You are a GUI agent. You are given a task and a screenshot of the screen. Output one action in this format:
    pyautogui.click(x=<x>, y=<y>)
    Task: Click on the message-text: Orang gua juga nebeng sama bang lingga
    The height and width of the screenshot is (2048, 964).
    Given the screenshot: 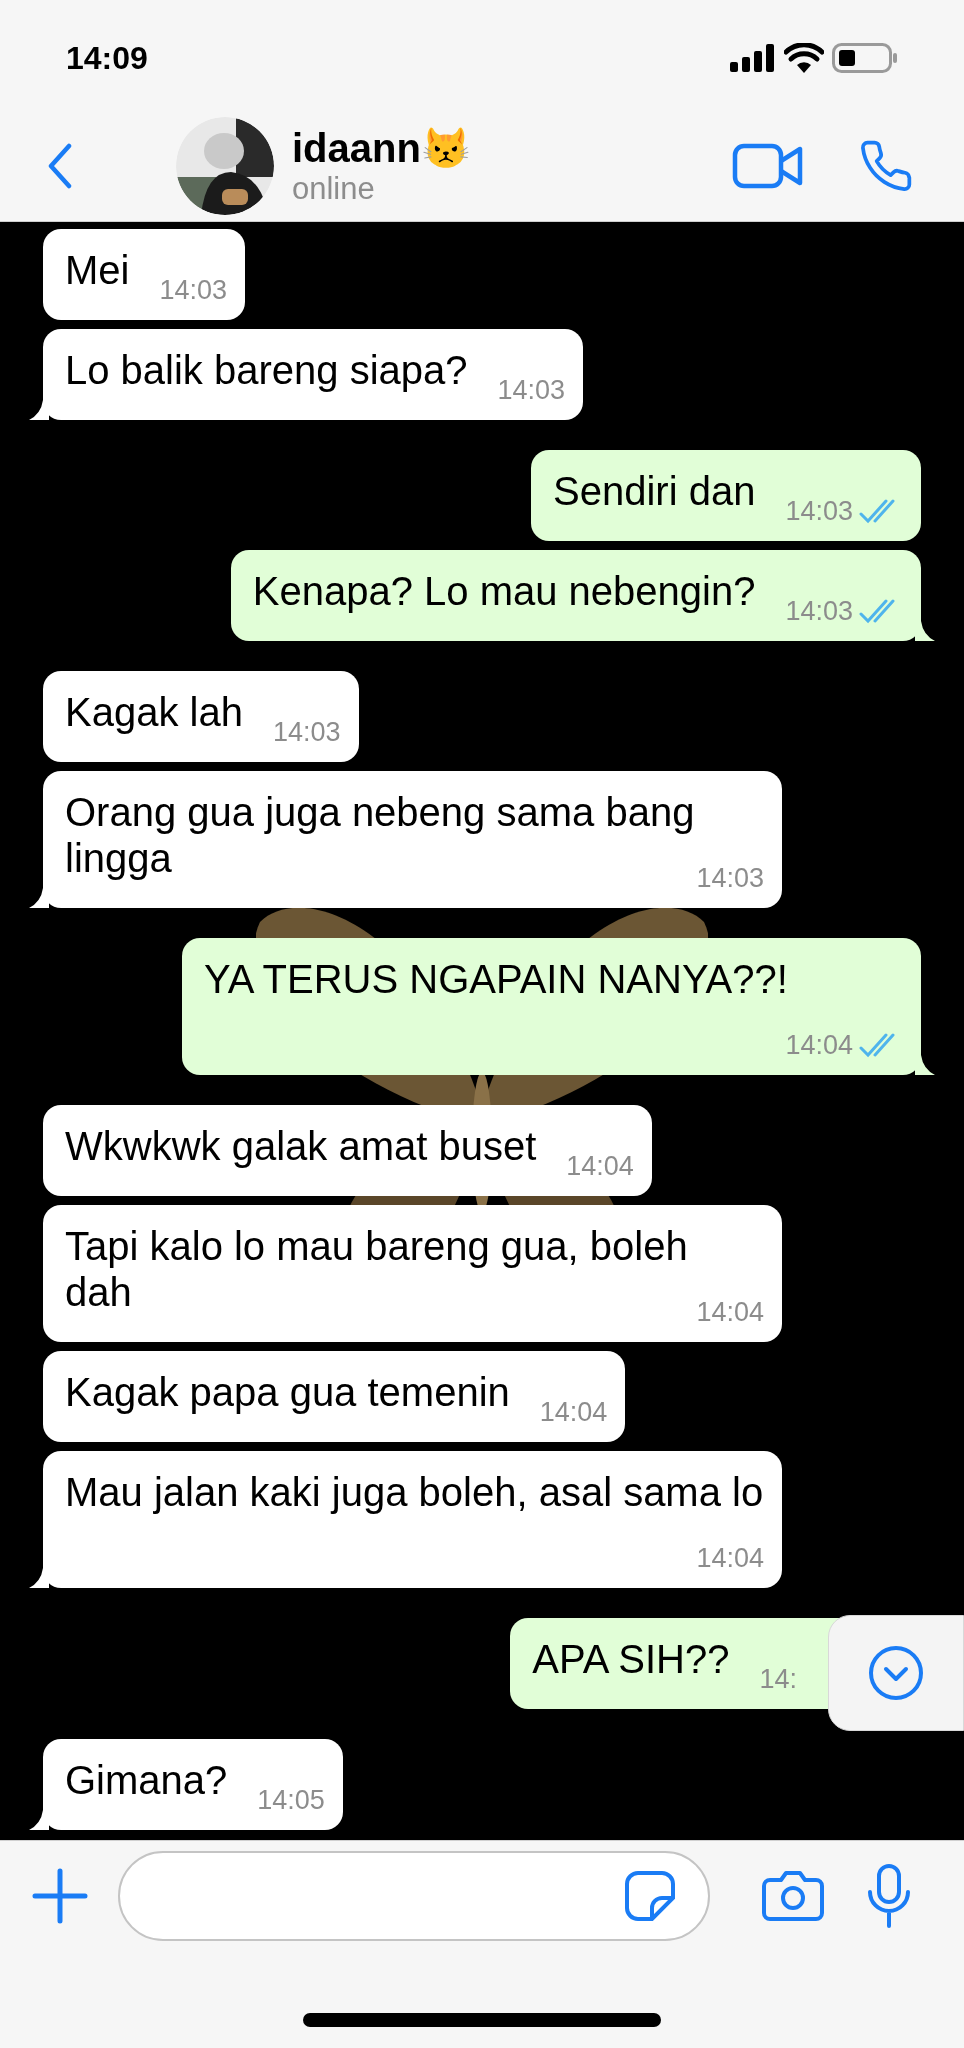 What is the action you would take?
    pyautogui.click(x=380, y=835)
    